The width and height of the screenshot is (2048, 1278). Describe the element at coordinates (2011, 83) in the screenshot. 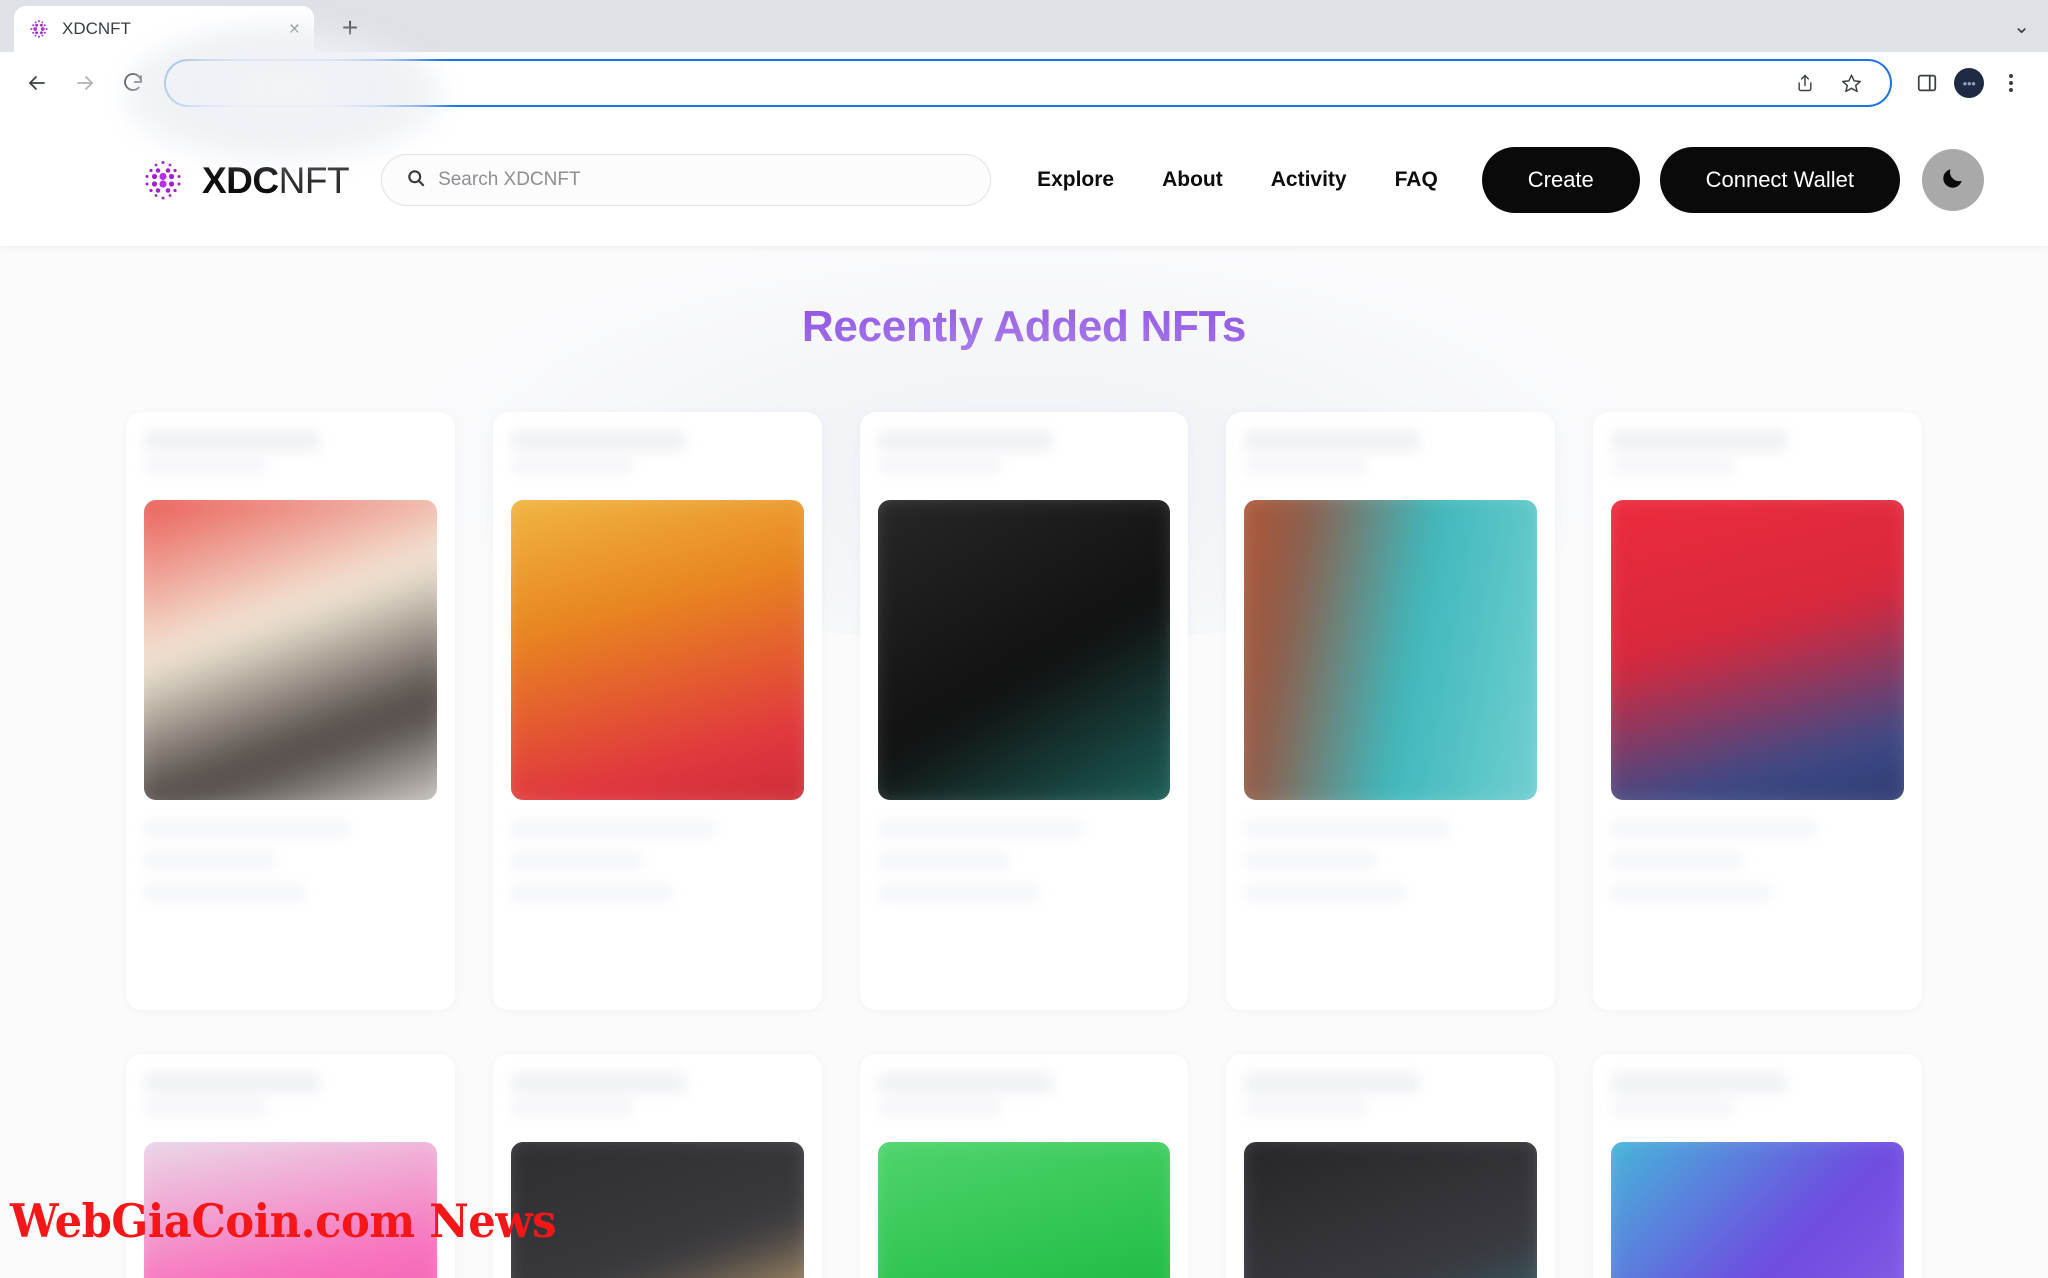

I see `three-dot-menu-icon` at that location.